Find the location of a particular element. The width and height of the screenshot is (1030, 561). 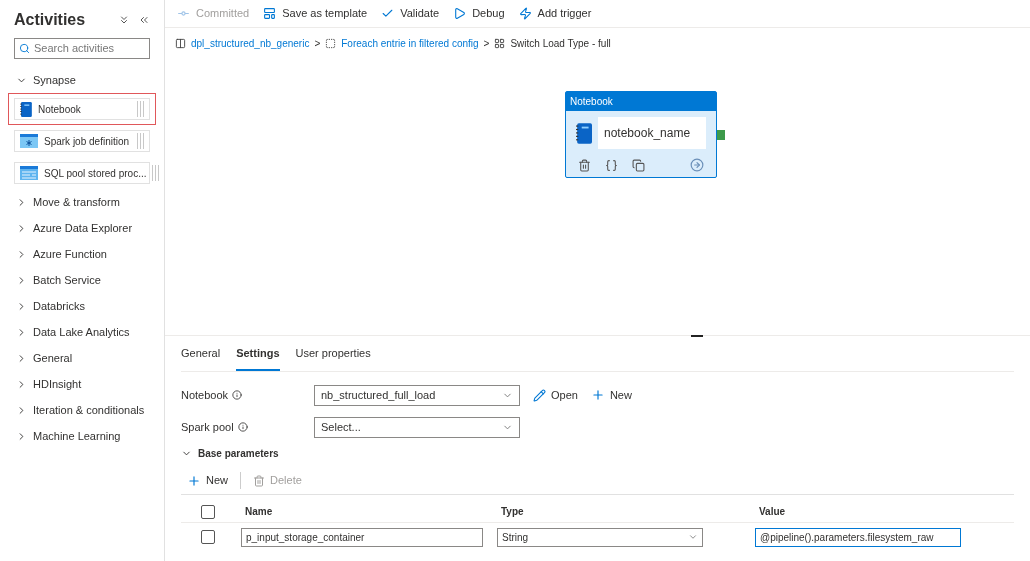

spark-job-icon is located at coordinates (29, 141).